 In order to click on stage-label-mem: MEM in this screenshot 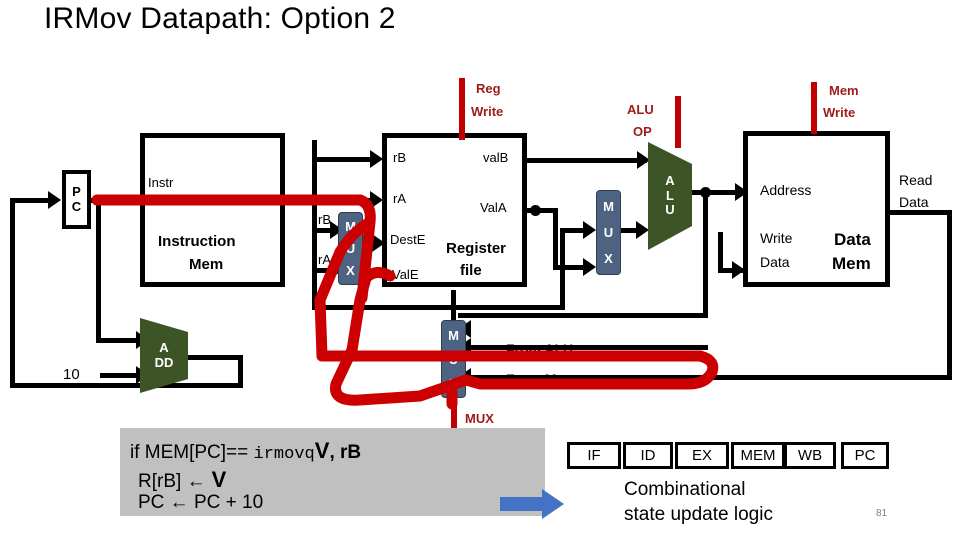, I will do `click(758, 455)`.